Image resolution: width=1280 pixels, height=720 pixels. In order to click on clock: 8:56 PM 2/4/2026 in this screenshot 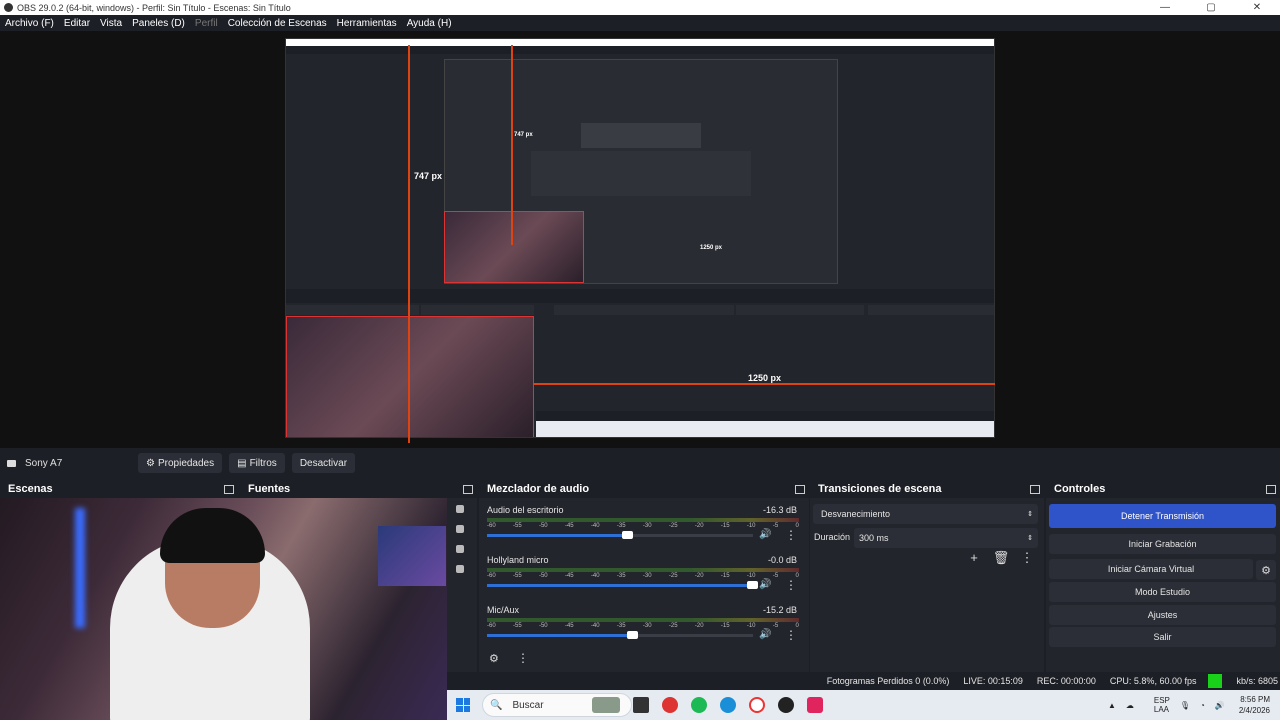, I will do `click(1254, 705)`.